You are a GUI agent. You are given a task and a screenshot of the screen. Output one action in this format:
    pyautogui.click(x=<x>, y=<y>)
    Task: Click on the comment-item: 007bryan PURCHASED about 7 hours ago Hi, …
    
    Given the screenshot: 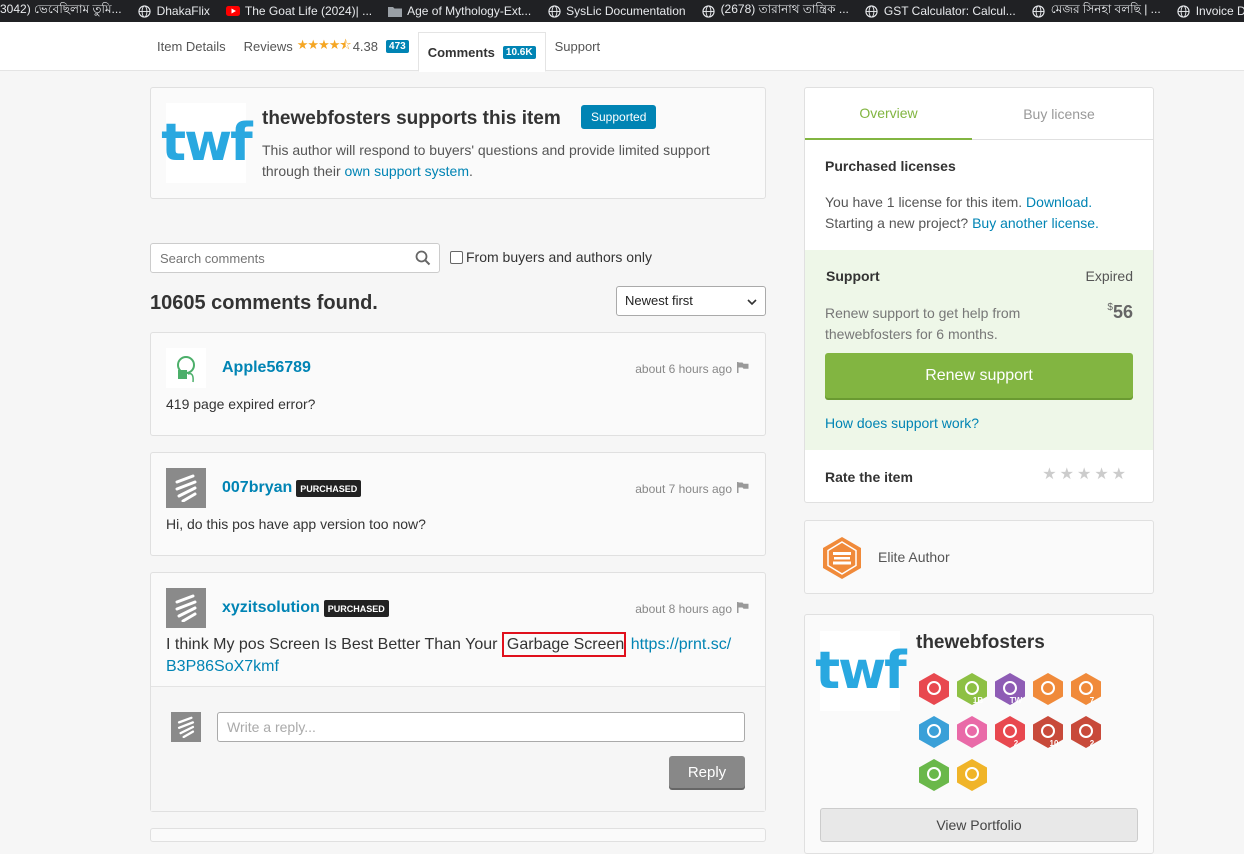 What is the action you would take?
    pyautogui.click(x=458, y=504)
    